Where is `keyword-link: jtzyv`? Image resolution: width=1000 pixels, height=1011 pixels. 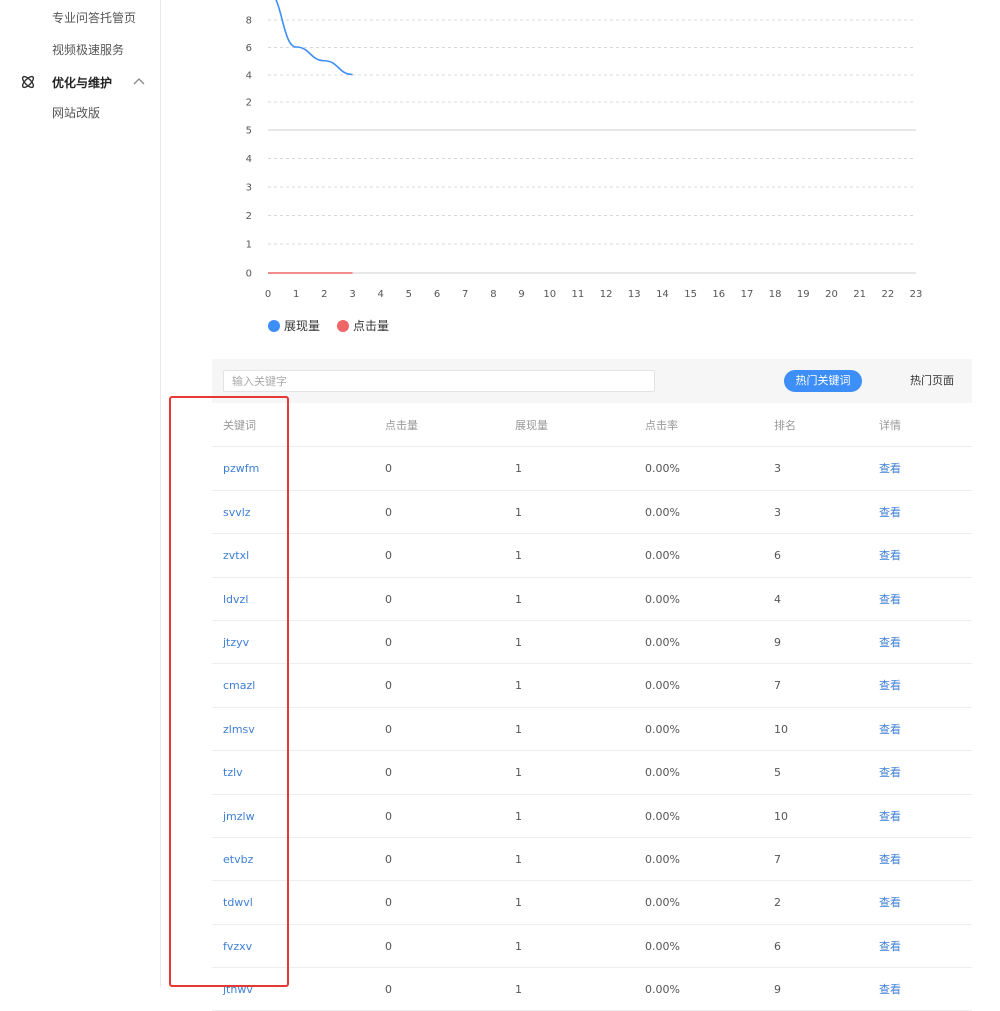 keyword-link: jtzyv is located at coordinates (236, 642).